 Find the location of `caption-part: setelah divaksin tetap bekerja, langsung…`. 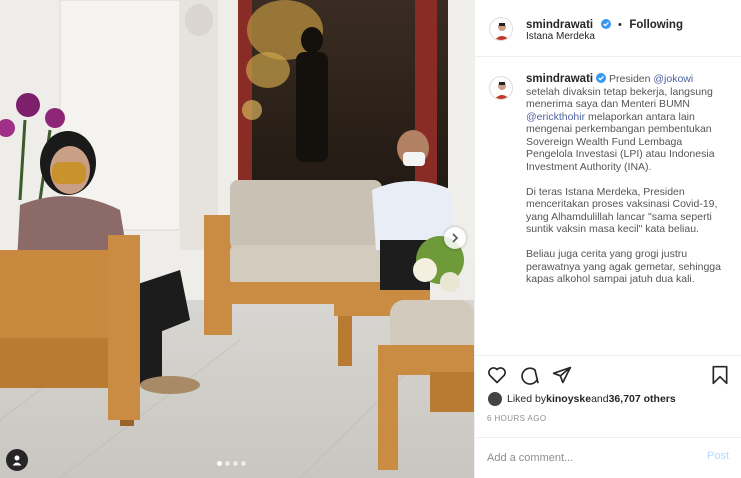

caption-part: setelah divaksin tetap bekerja, langsung… is located at coordinates (619, 98).